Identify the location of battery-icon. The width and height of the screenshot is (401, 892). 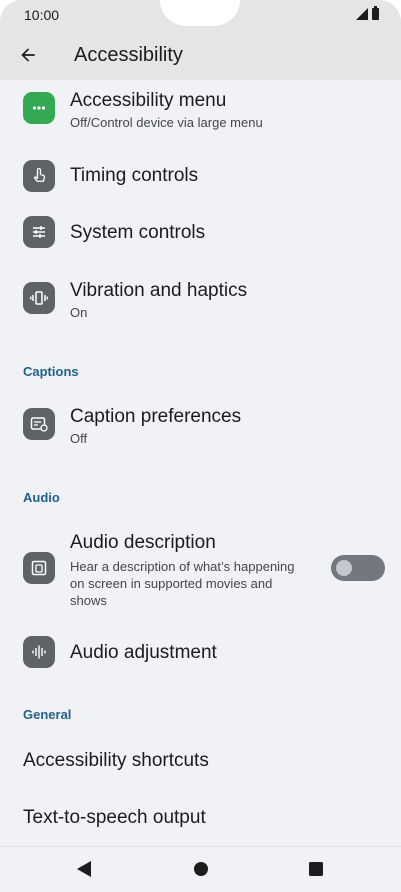
(375, 13).